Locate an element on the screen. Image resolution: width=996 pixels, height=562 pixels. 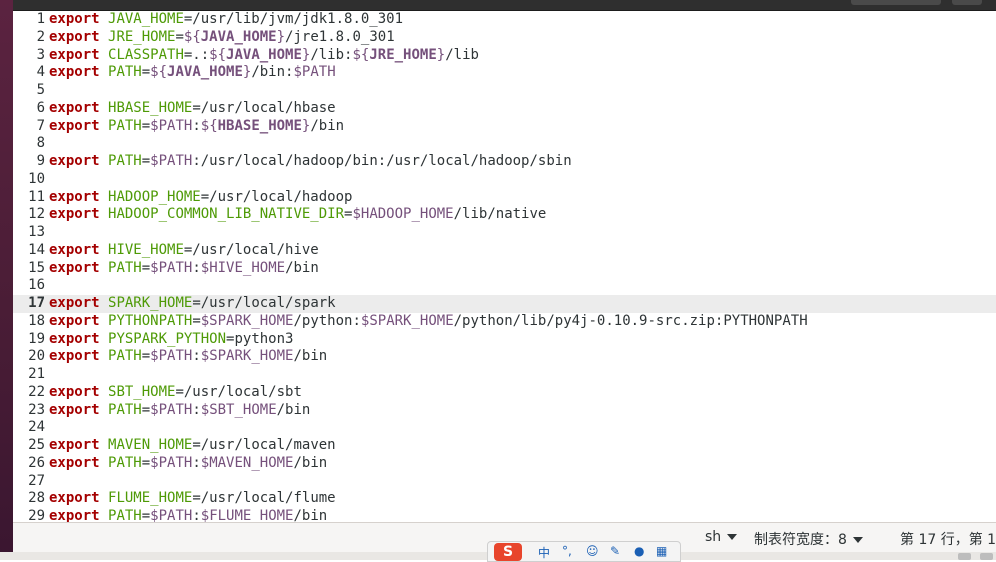
line-number: 2 is located at coordinates (40, 36).